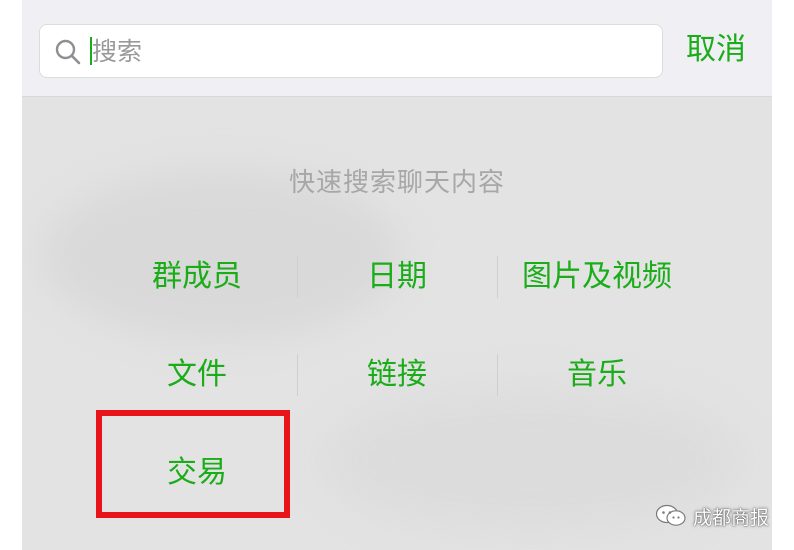 The height and width of the screenshot is (550, 794). Describe the element at coordinates (193, 464) in the screenshot. I see `highlight-annotation-box` at that location.